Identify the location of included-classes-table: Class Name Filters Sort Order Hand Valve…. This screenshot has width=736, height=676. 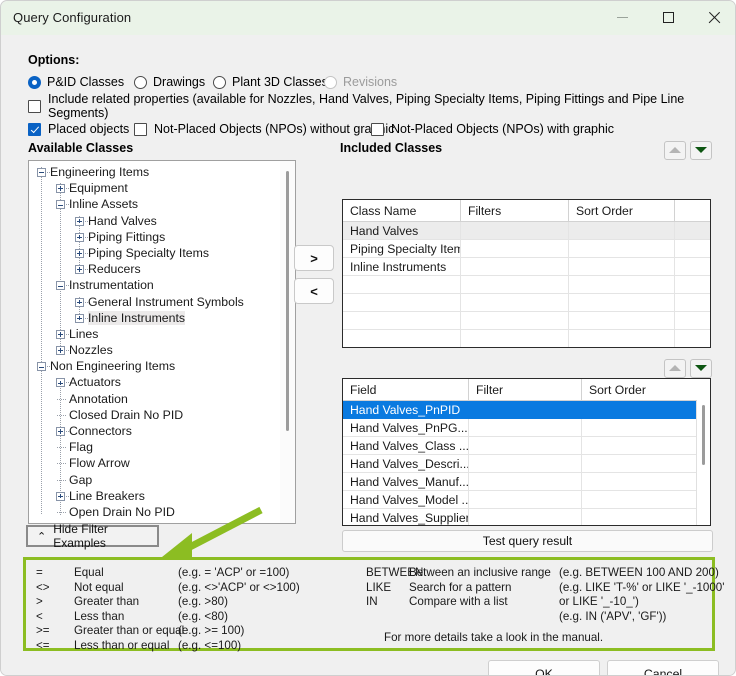
(526, 273).